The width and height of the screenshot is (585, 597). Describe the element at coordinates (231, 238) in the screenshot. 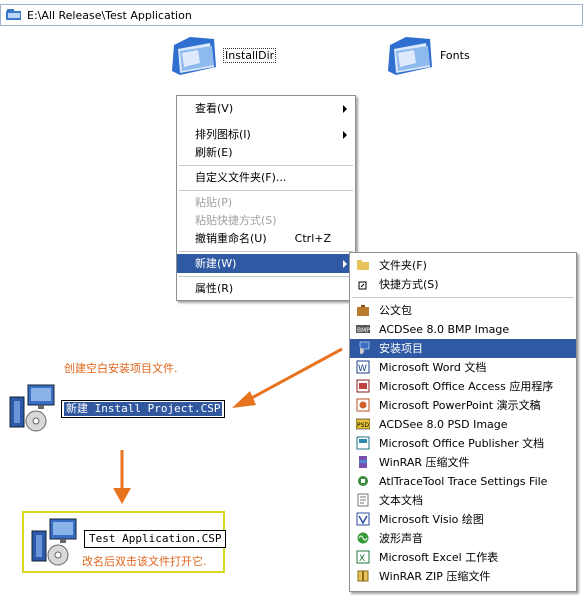

I see `menu-item-label: 撤销重命名(U)` at that location.